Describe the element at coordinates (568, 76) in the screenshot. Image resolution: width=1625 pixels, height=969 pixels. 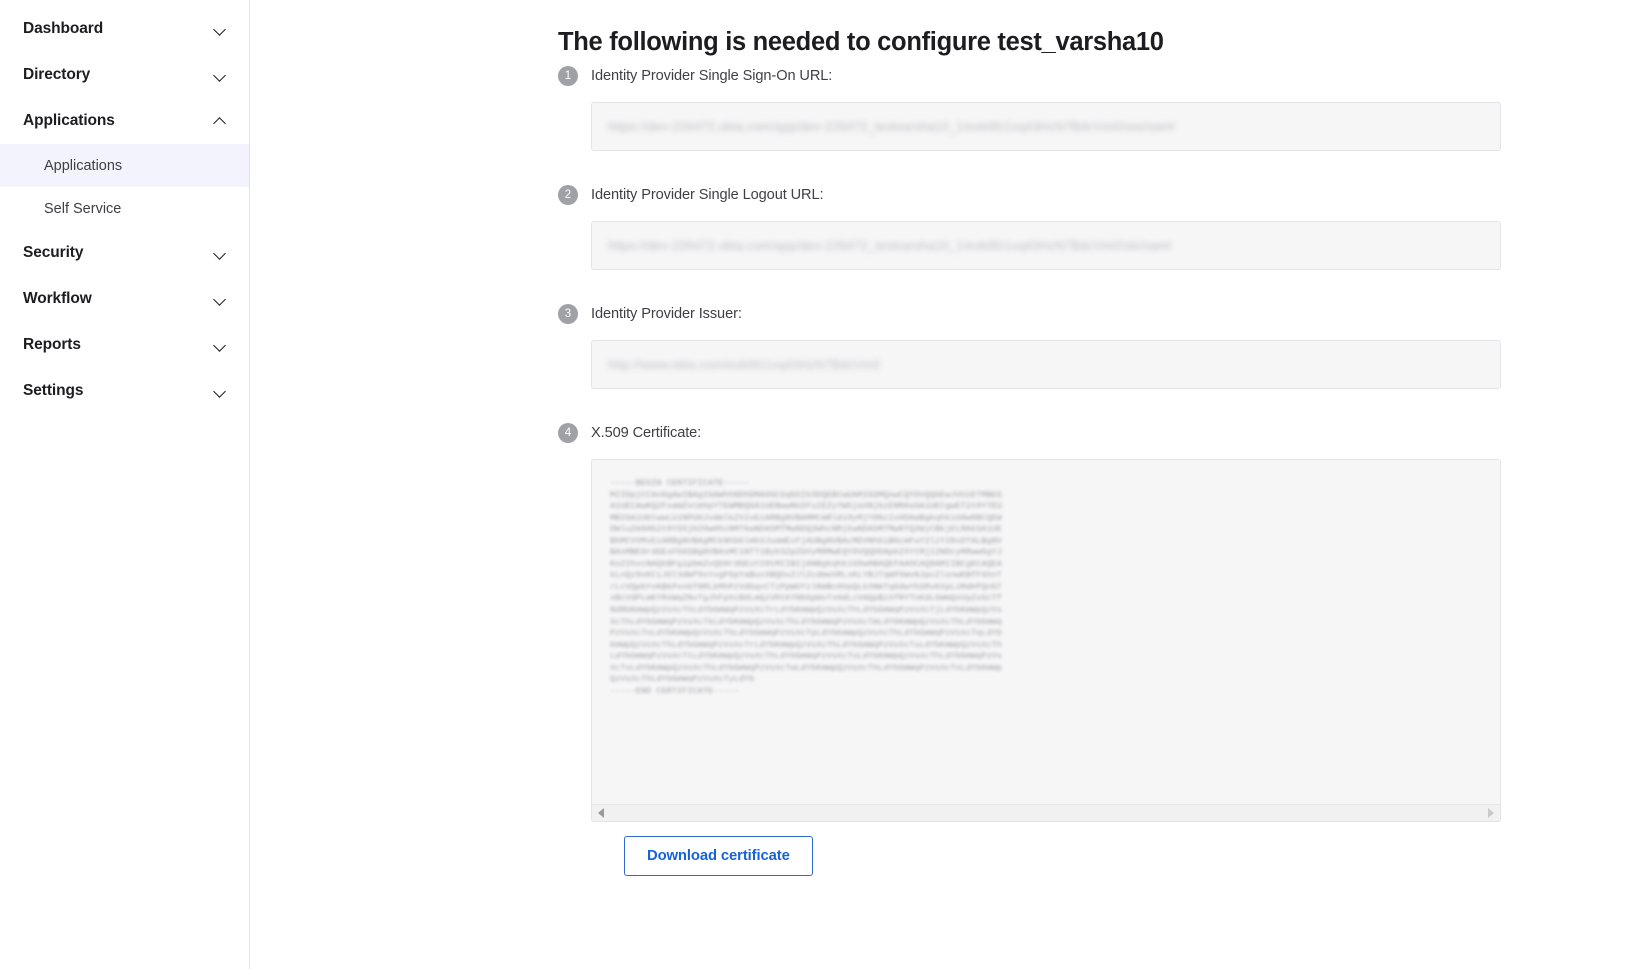
I see `step-number-badge: 1` at that location.